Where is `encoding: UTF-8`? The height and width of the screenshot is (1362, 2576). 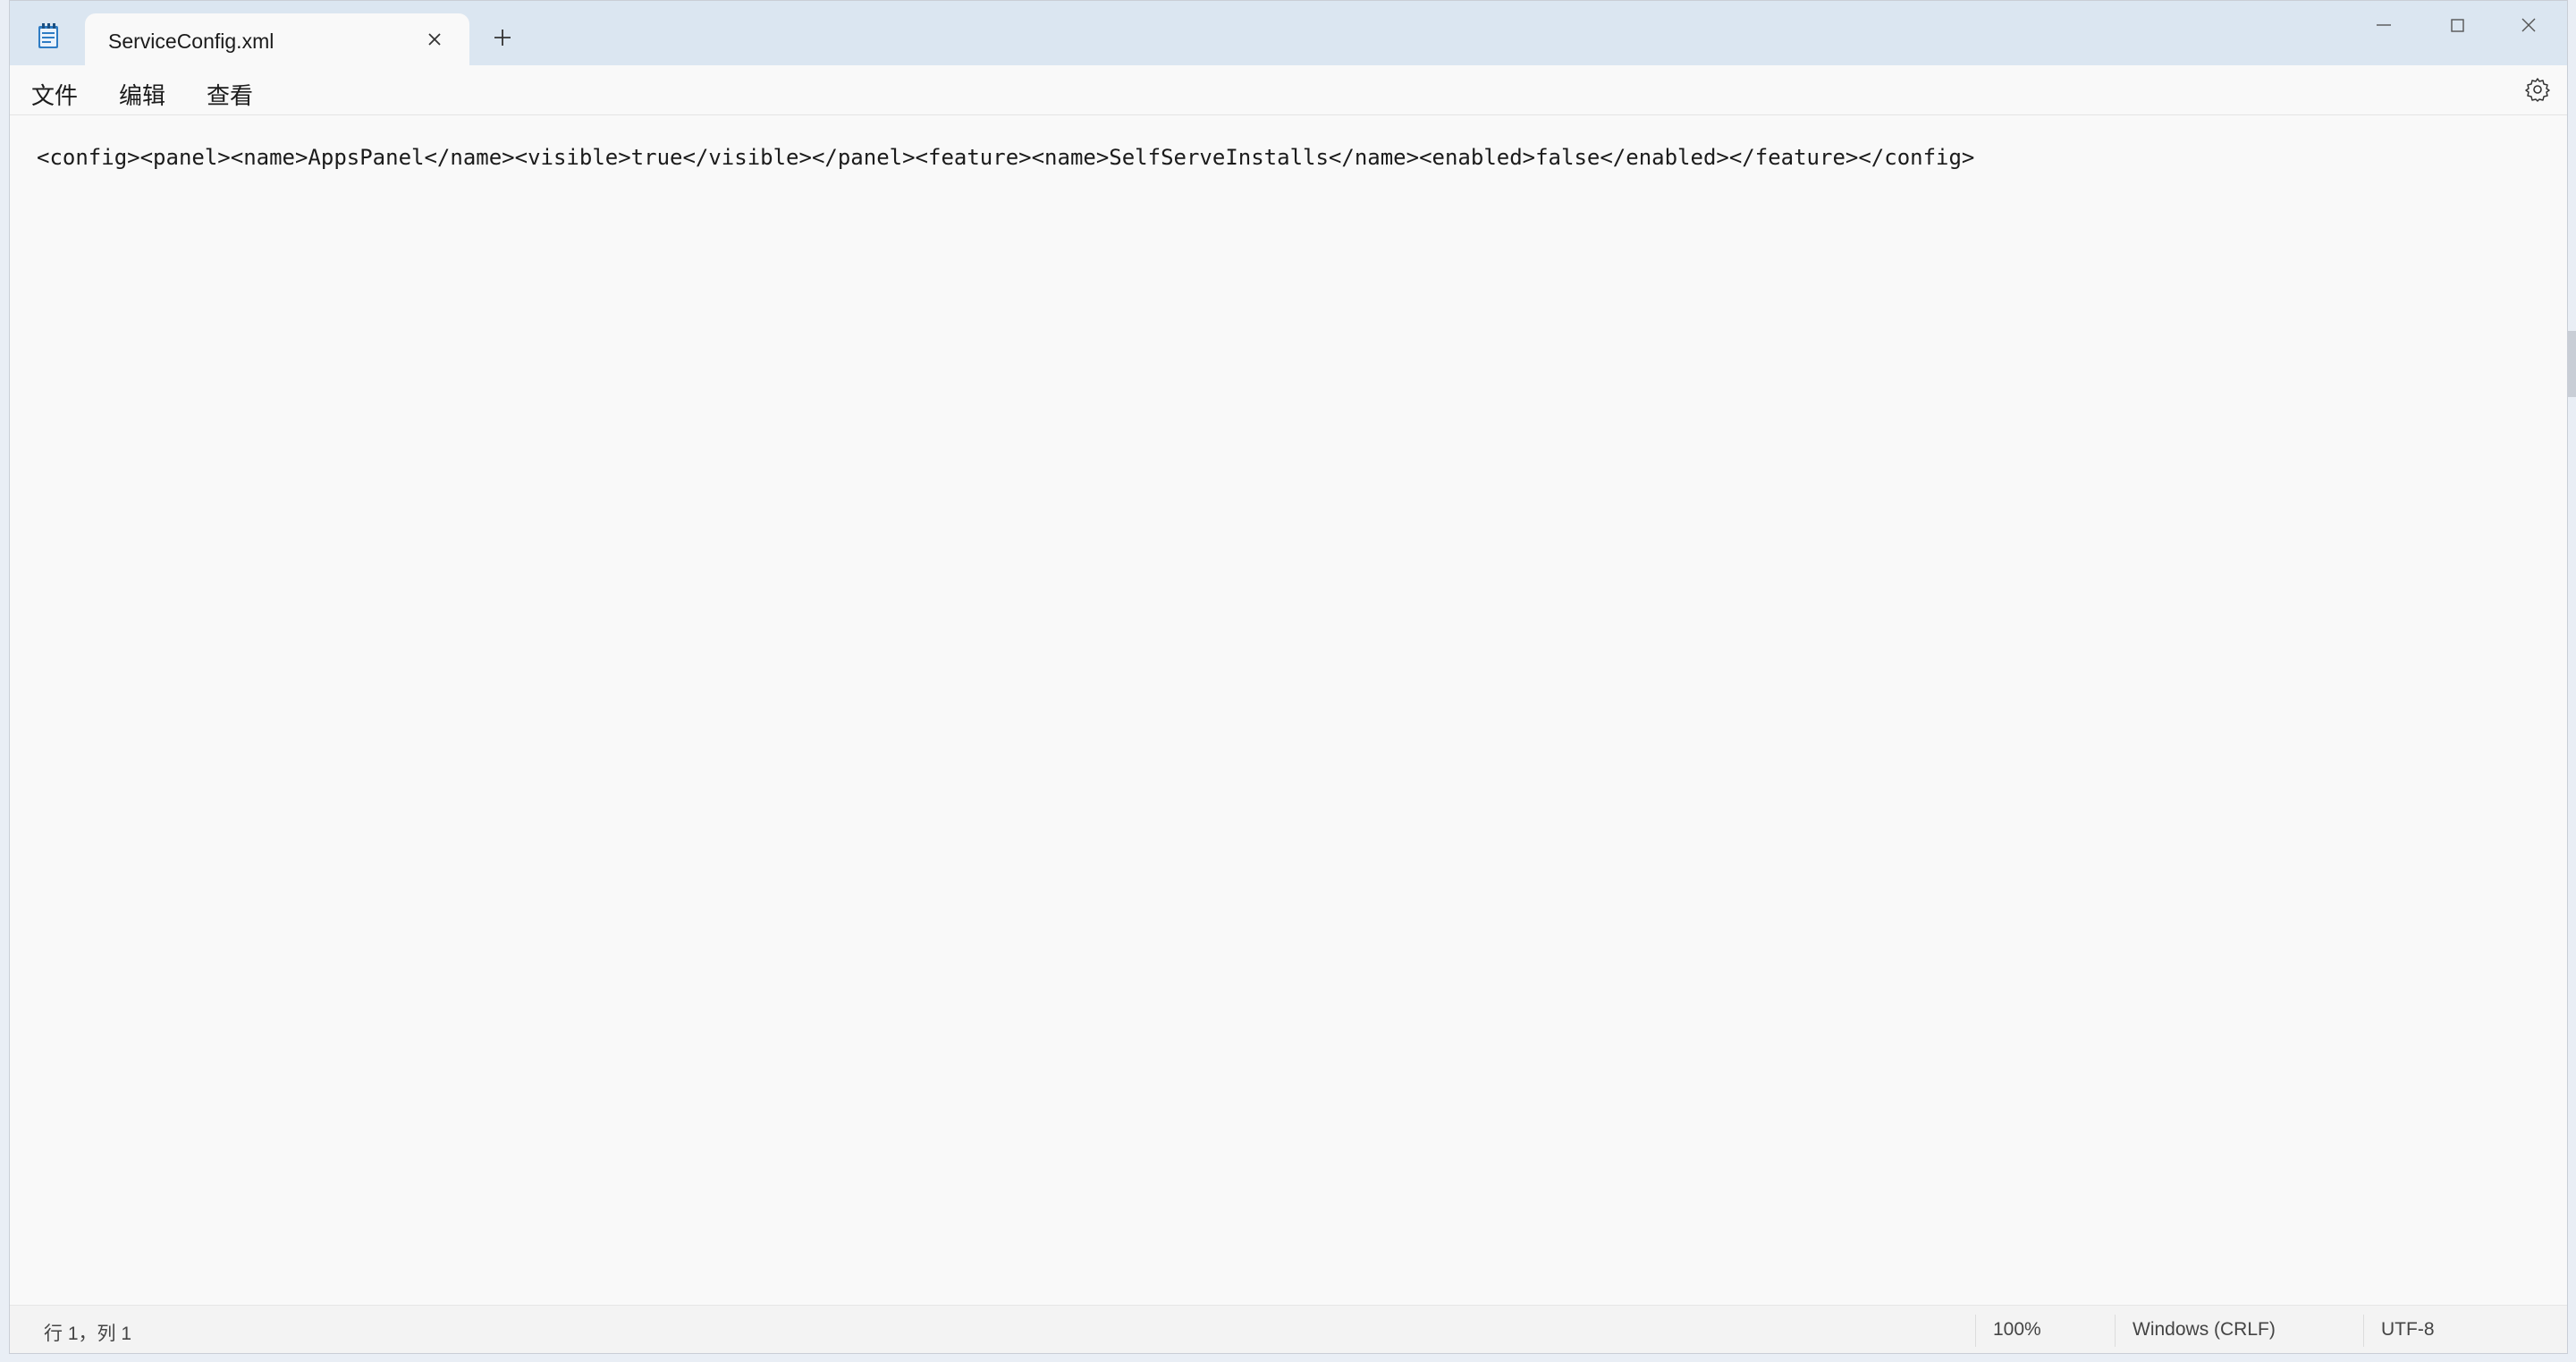 encoding: UTF-8 is located at coordinates (2408, 1330).